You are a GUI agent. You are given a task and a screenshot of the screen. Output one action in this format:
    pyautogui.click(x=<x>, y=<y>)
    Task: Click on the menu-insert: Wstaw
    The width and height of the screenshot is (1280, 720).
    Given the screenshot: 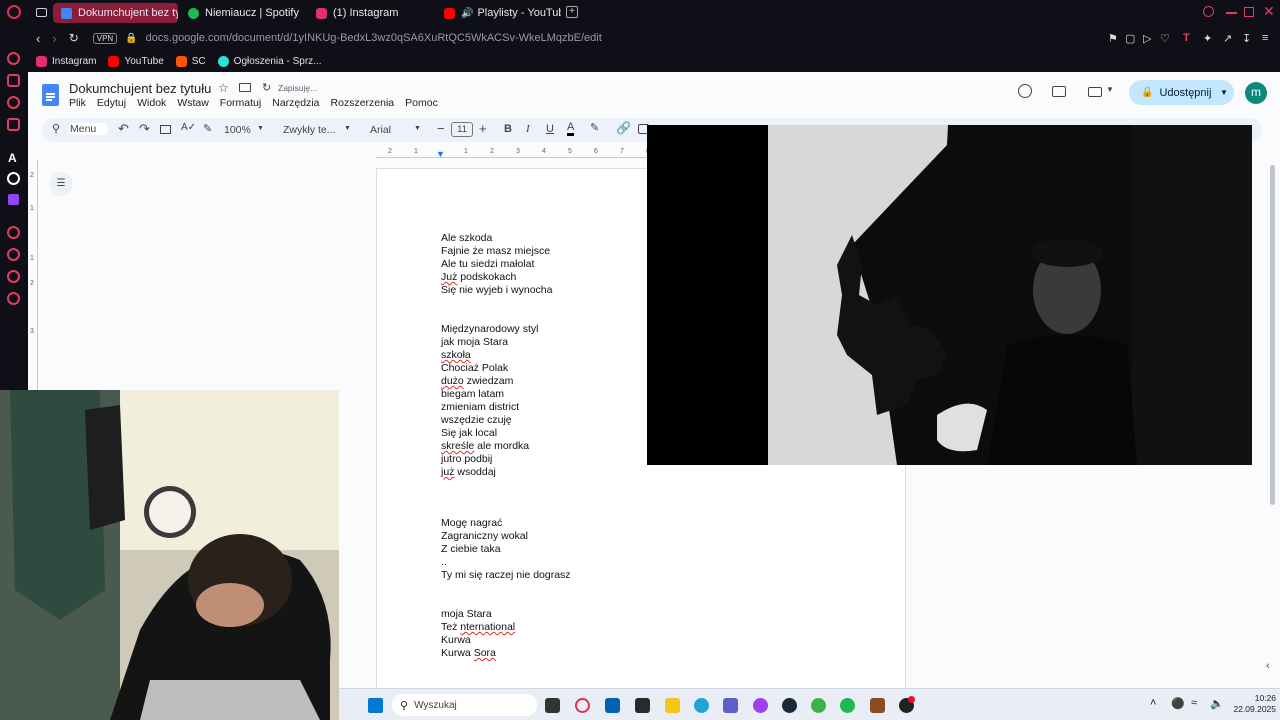 What is the action you would take?
    pyautogui.click(x=193, y=103)
    